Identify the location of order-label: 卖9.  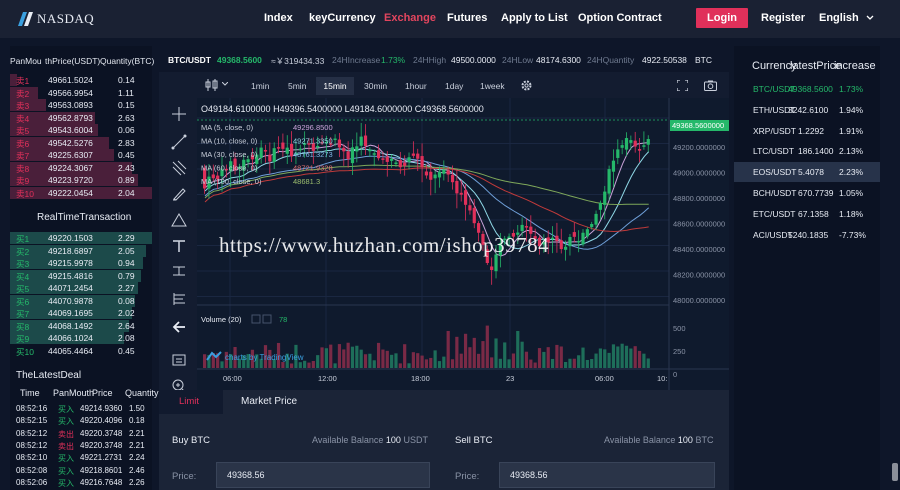
(23, 181).